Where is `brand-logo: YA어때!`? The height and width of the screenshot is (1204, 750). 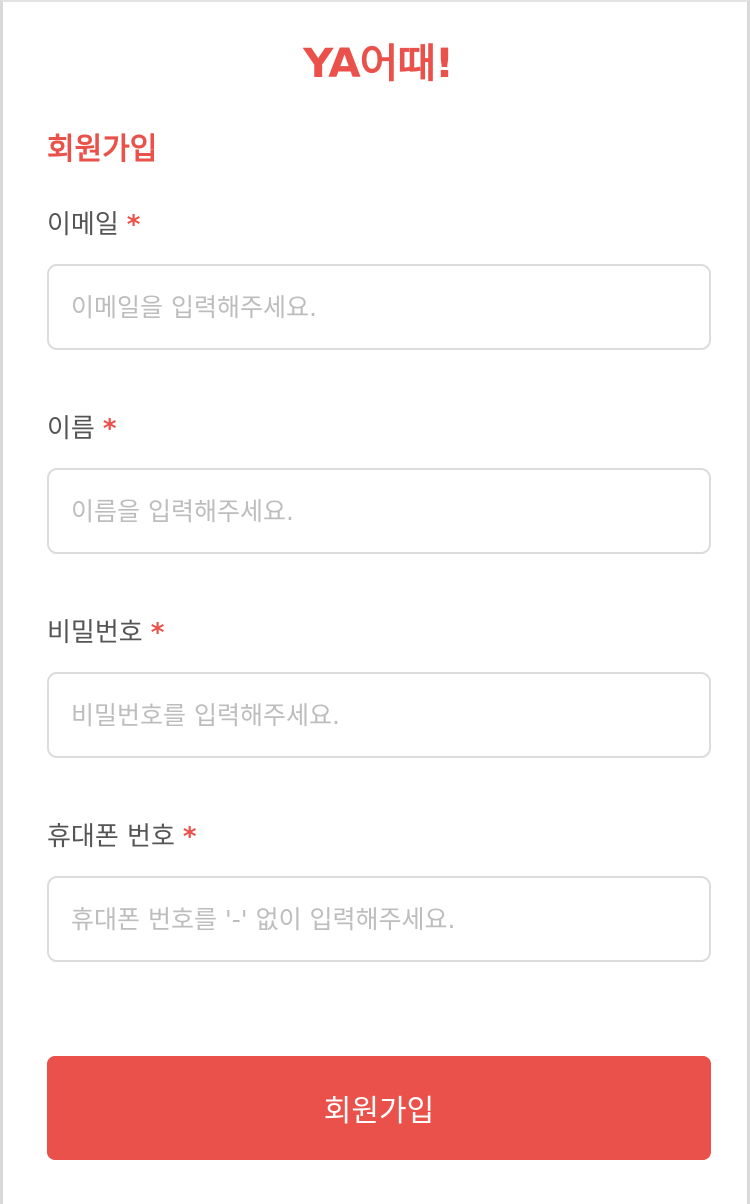
brand-logo: YA어때! is located at coordinates (378, 64).